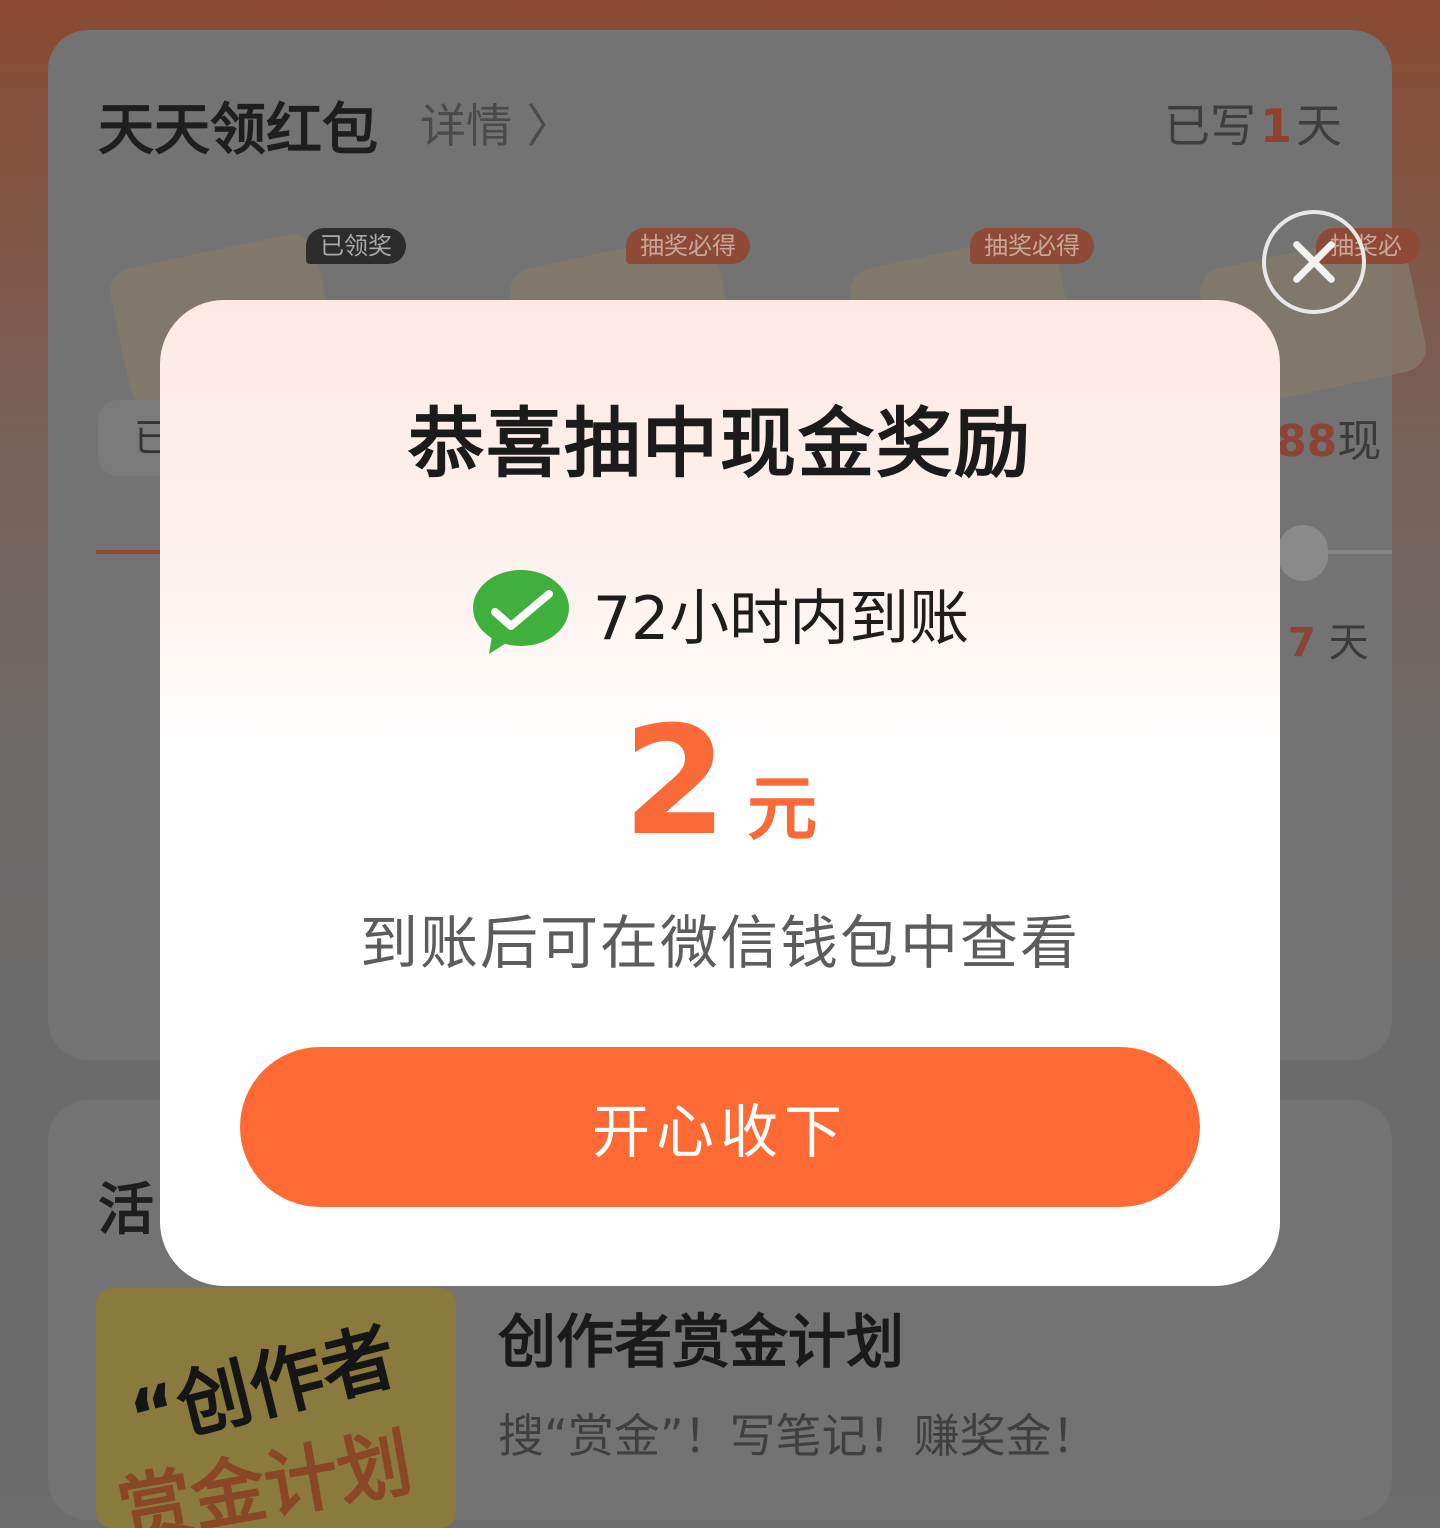  Describe the element at coordinates (356, 246) in the screenshot. I see `claimed-badge: 已领奖` at that location.